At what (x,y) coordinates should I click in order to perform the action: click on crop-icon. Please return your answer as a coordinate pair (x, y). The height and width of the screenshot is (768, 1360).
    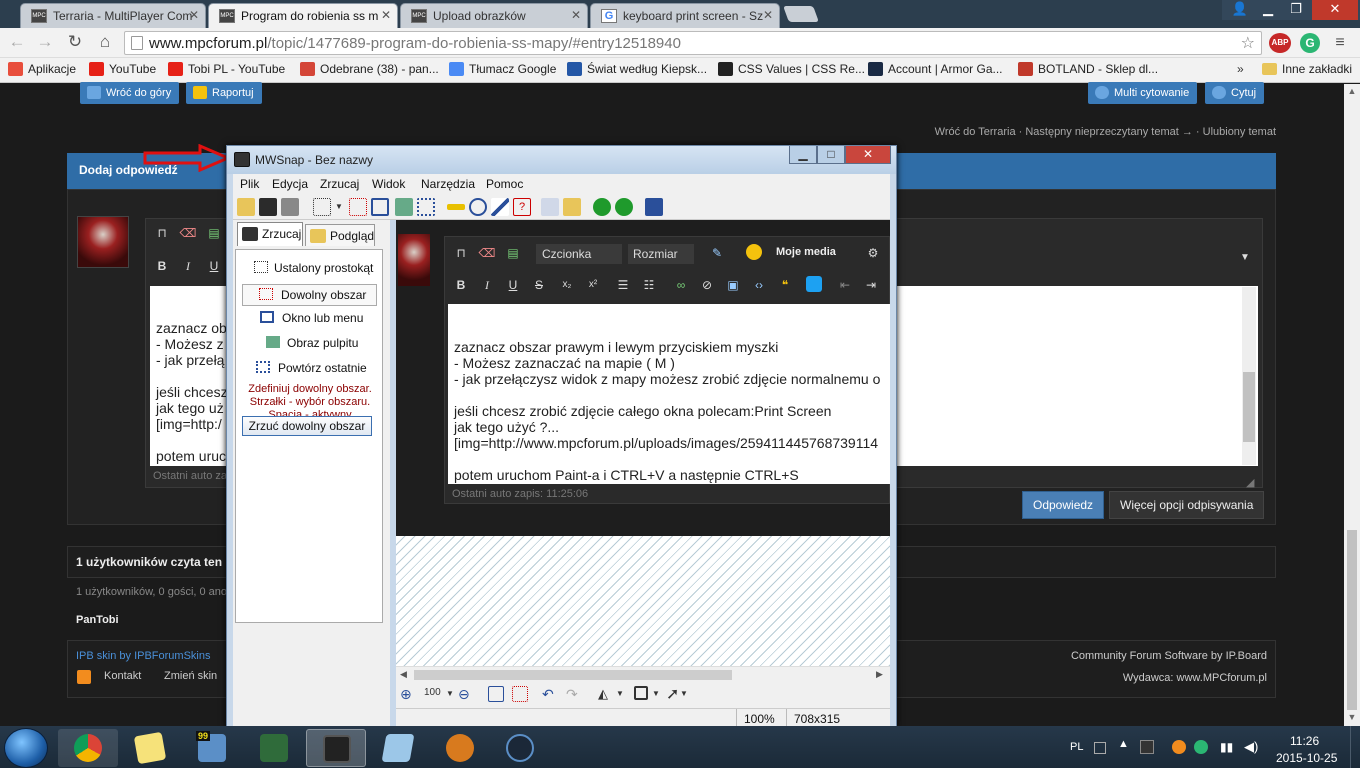
    Looking at the image, I should click on (520, 694).